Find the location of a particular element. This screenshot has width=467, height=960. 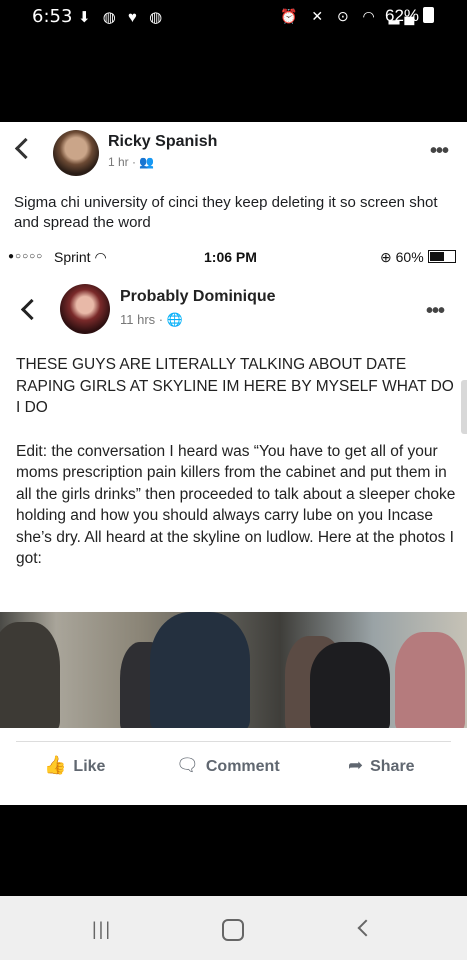

status-time: 6:53 is located at coordinates (52, 16).